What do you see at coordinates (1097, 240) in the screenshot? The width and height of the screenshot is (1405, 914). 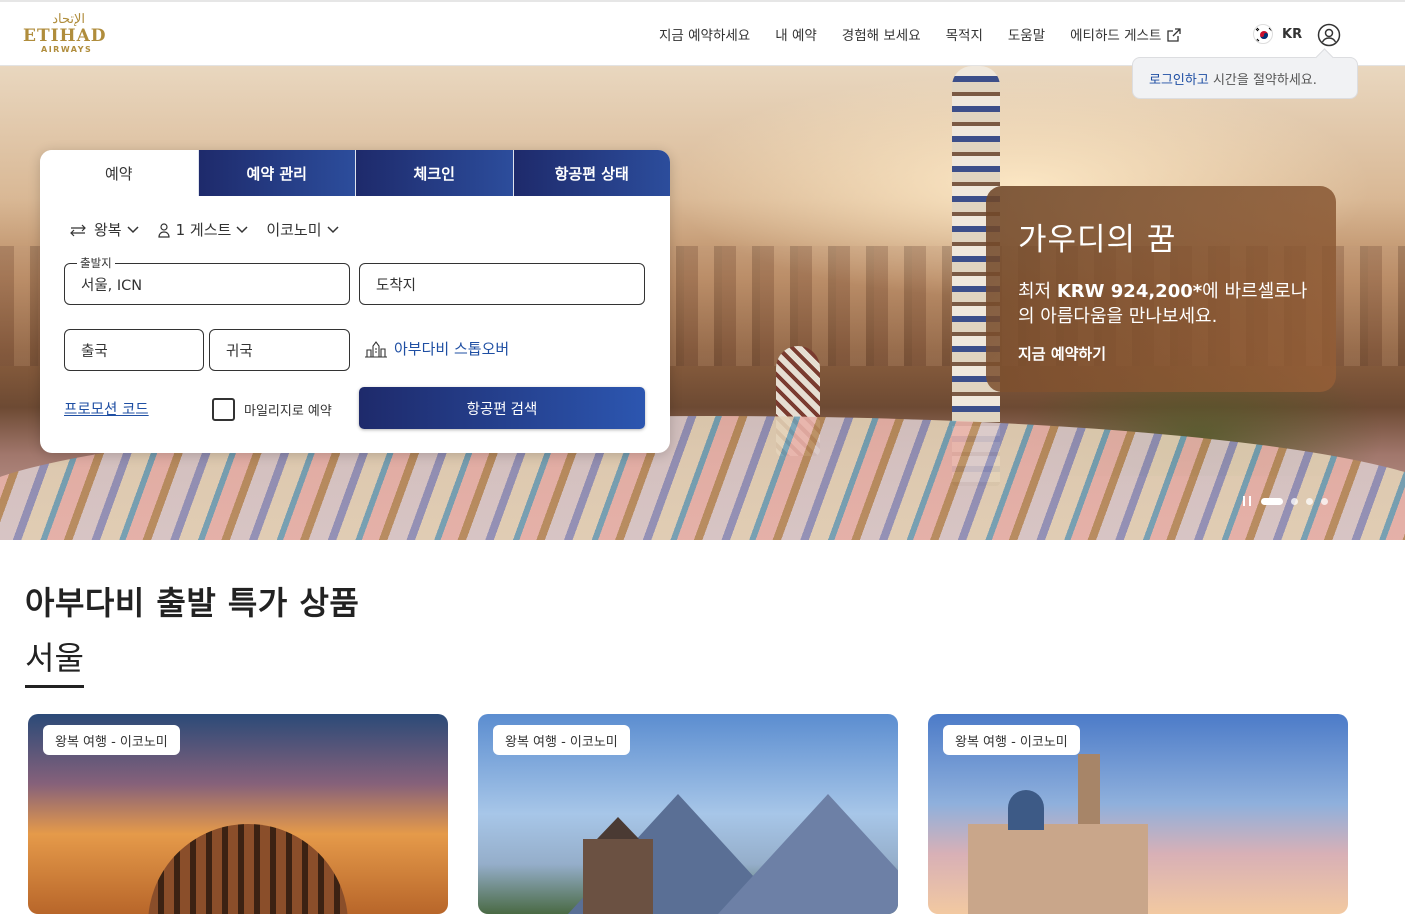 I see `promo-title: 가우디의 꿈` at bounding box center [1097, 240].